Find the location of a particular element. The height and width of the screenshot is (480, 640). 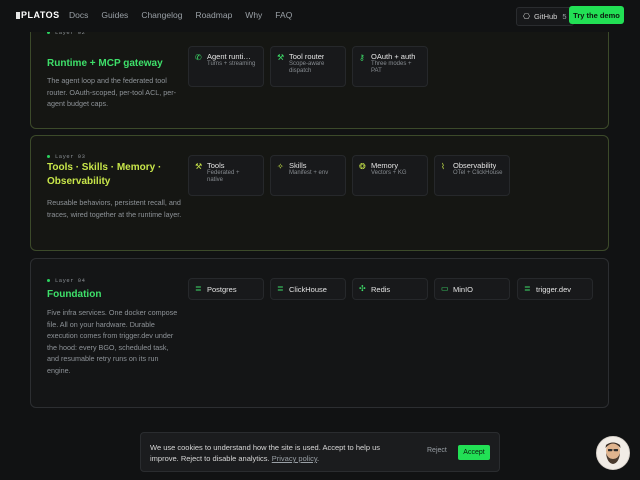

github-label: GitHub is located at coordinates (545, 16).